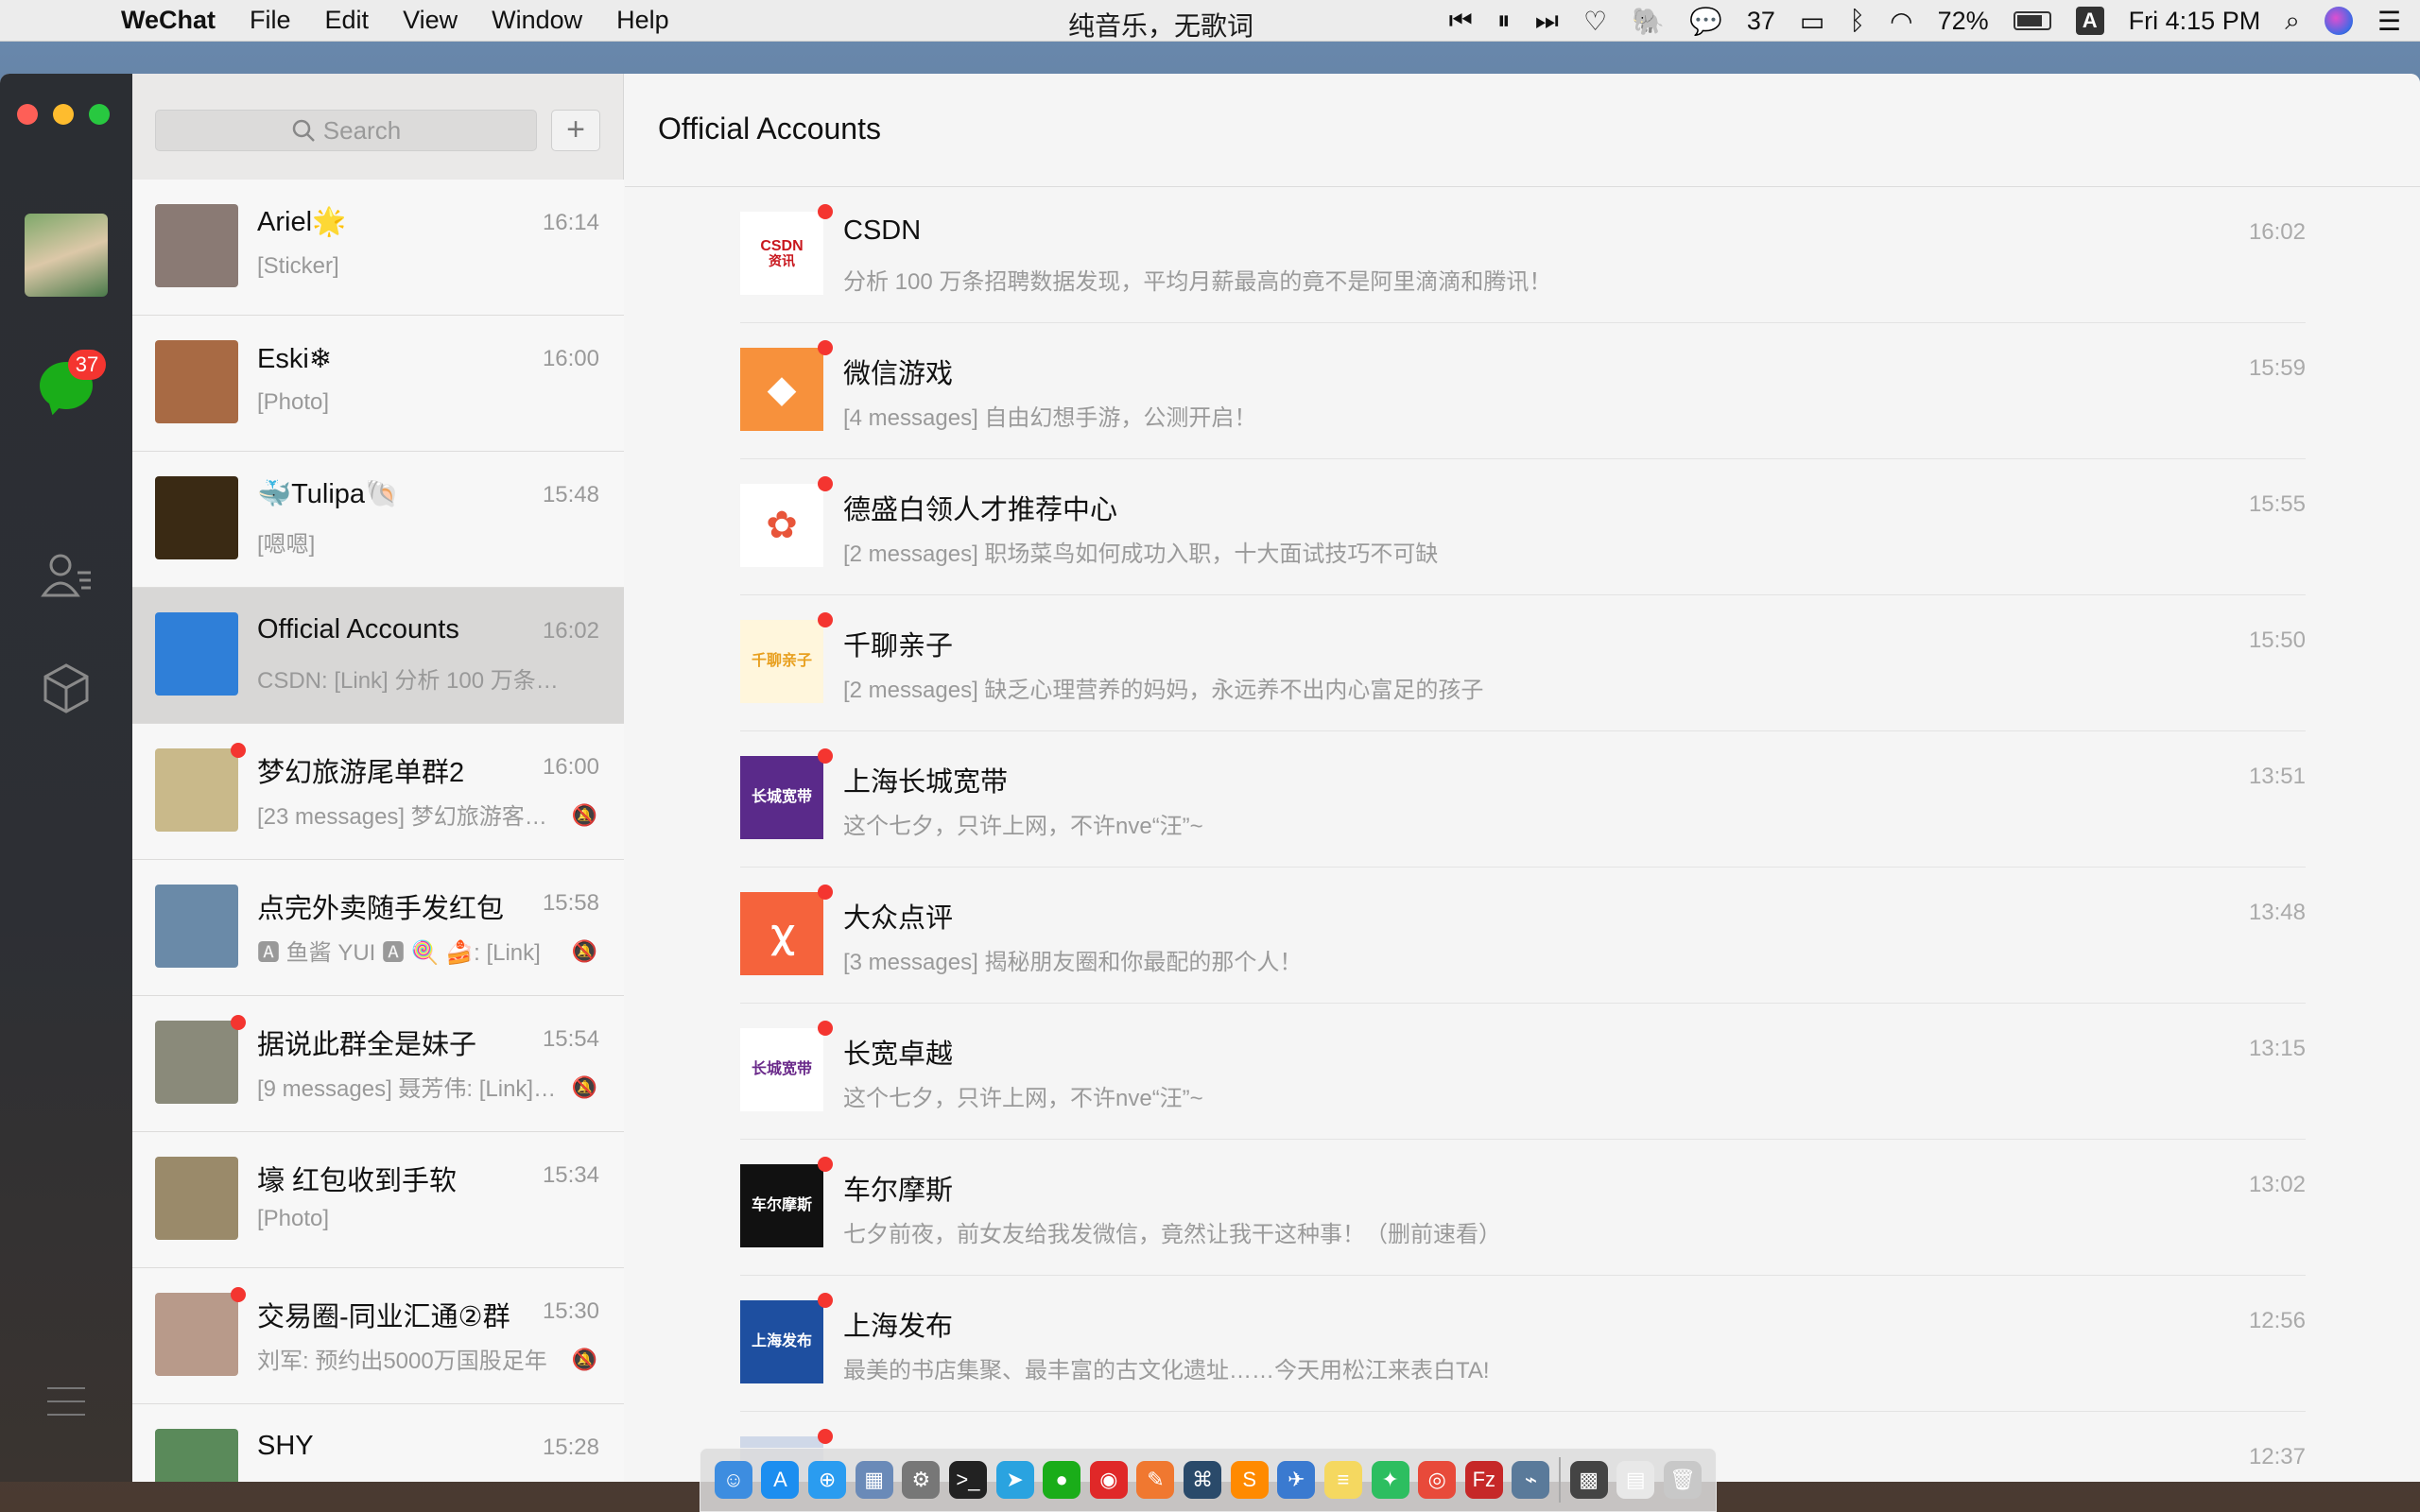 The height and width of the screenshot is (1512, 2420). What do you see at coordinates (1523, 1072) in the screenshot?
I see `account-row: 长城宽带 长宽卓越 13:15 这个七夕，只许上网，不许nve“汪”~` at bounding box center [1523, 1072].